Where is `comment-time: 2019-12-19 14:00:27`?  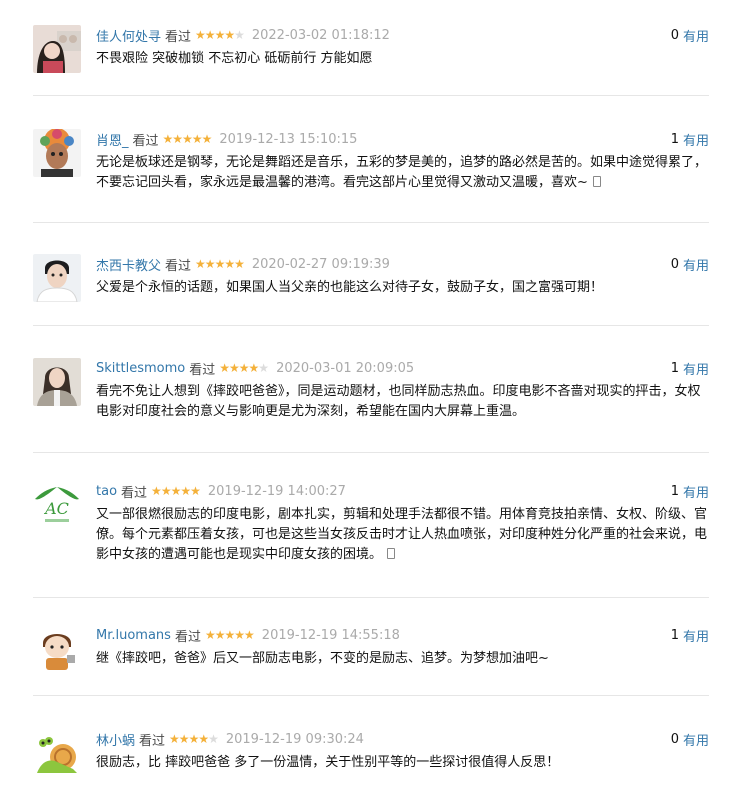 comment-time: 2019-12-19 14:00:27 is located at coordinates (276, 491).